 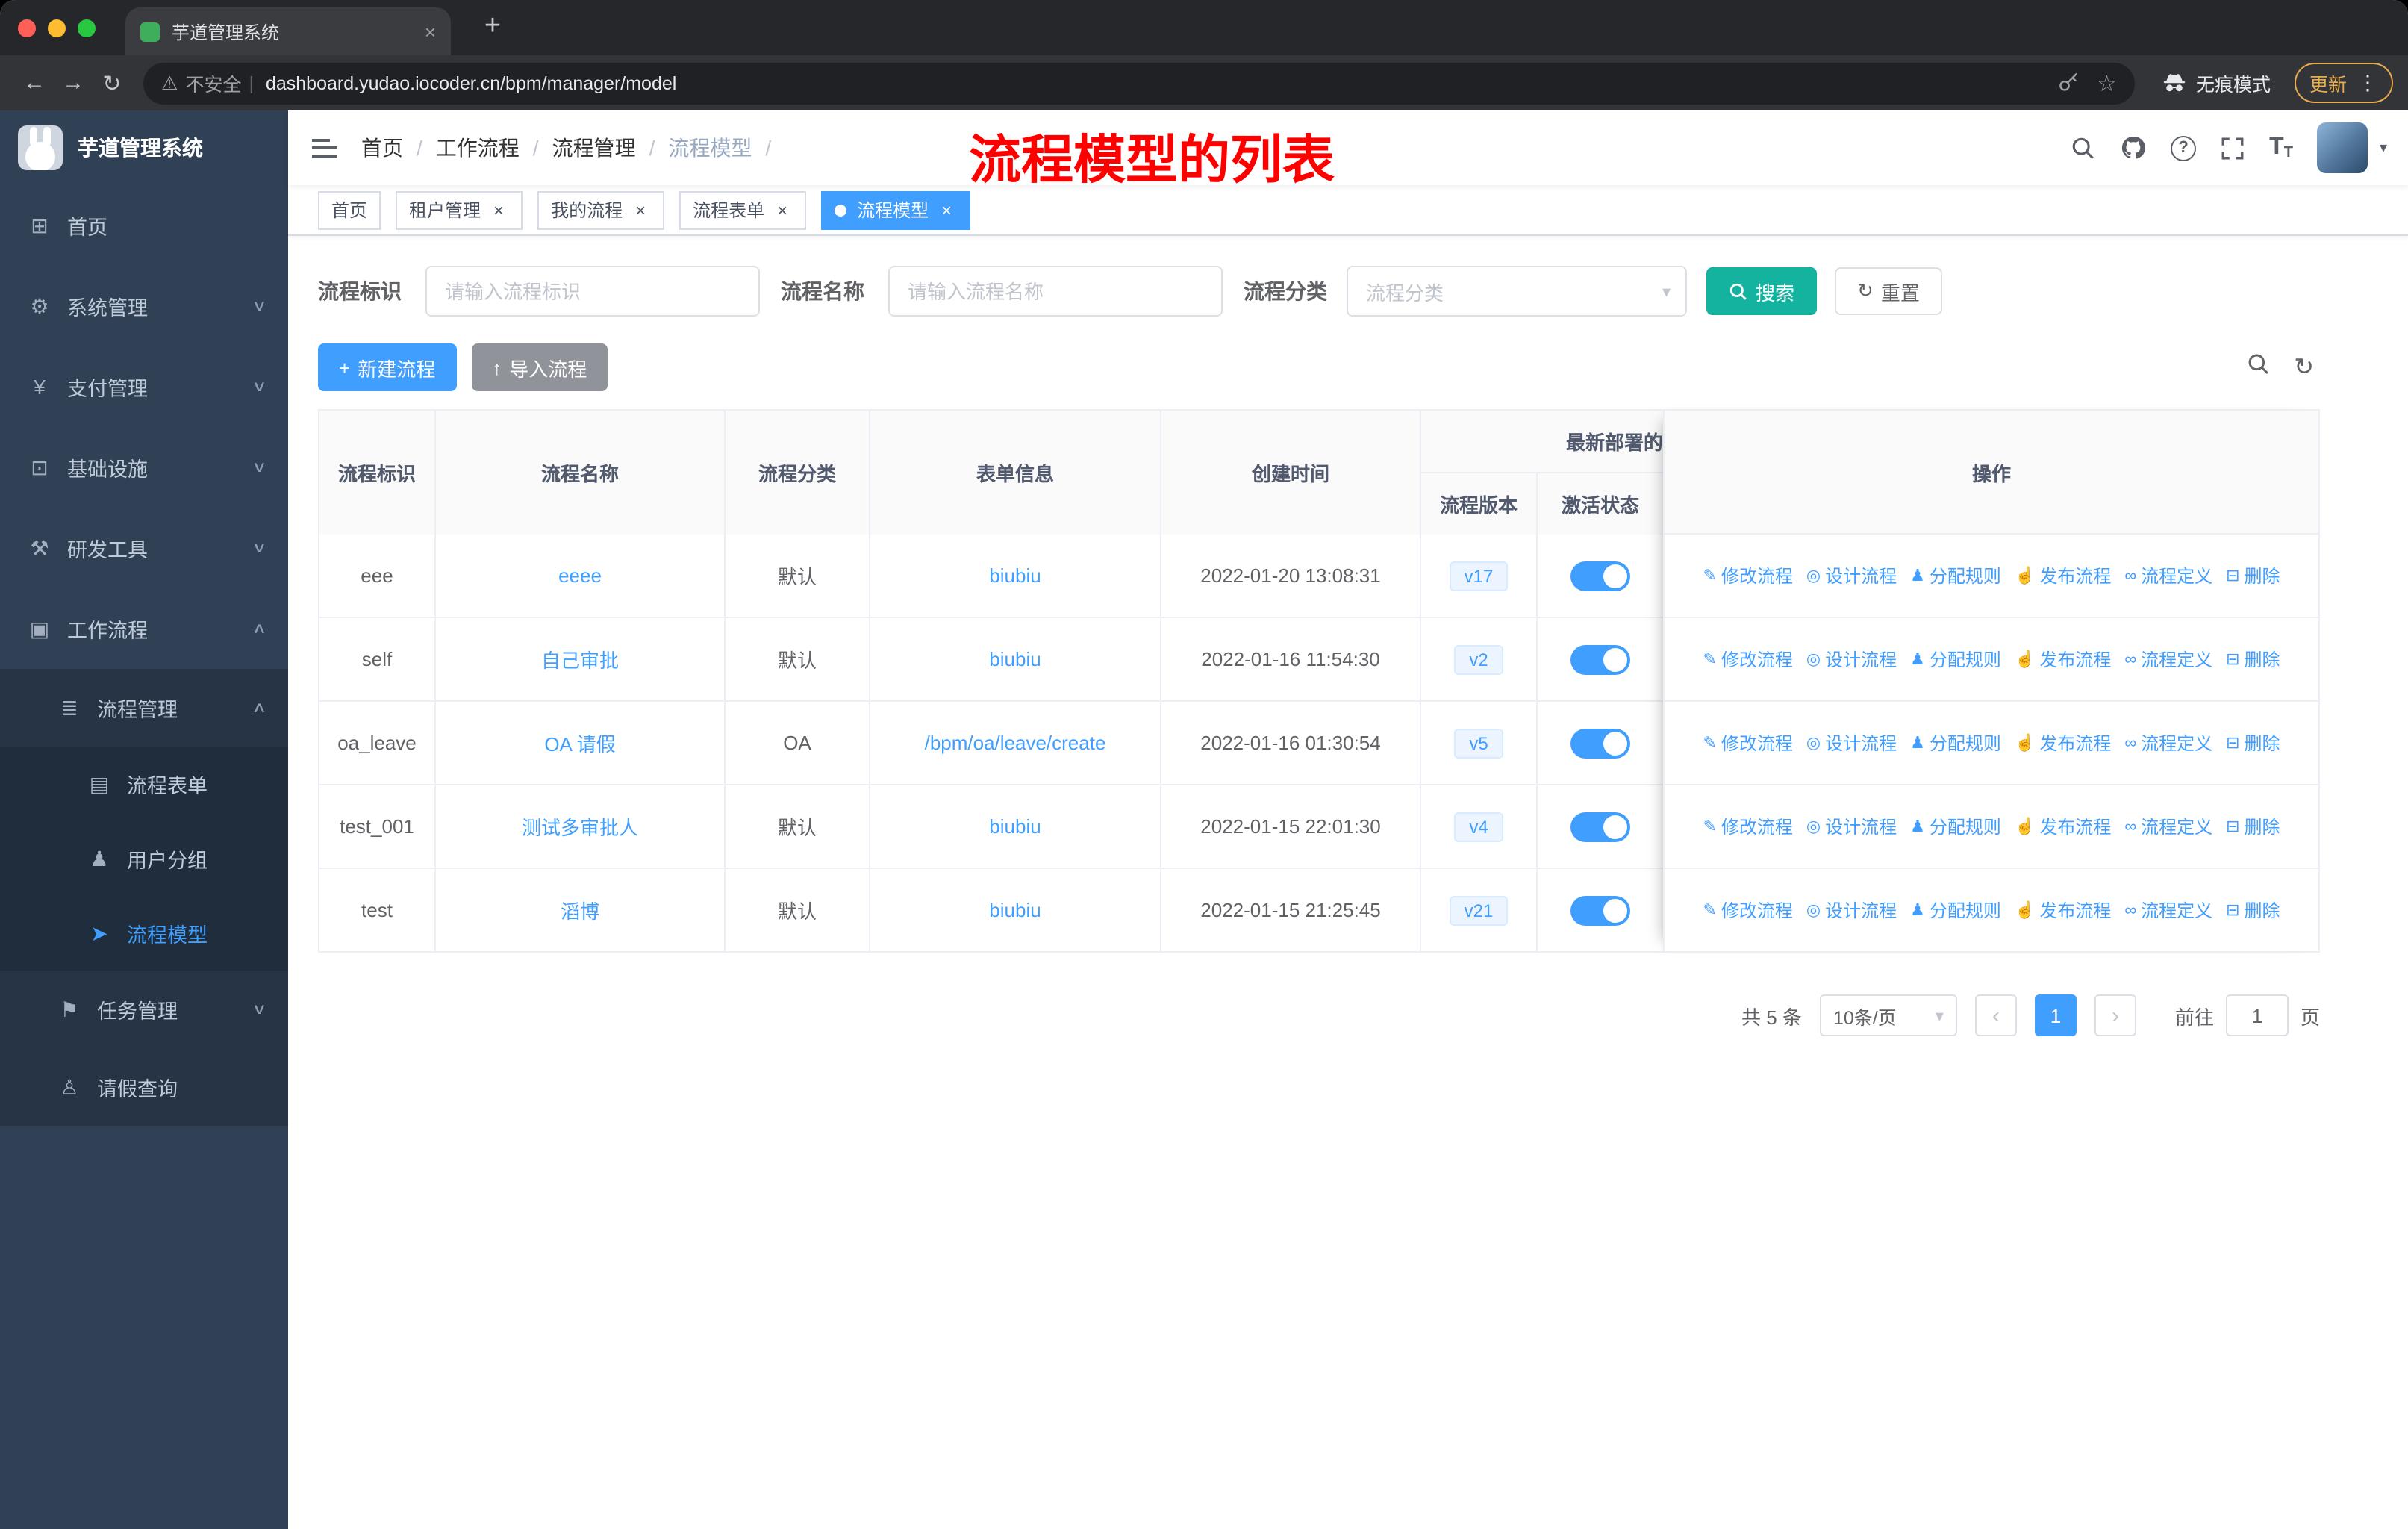 I want to click on form-info-link: /bpm/oa/leave/create, so click(x=1015, y=743).